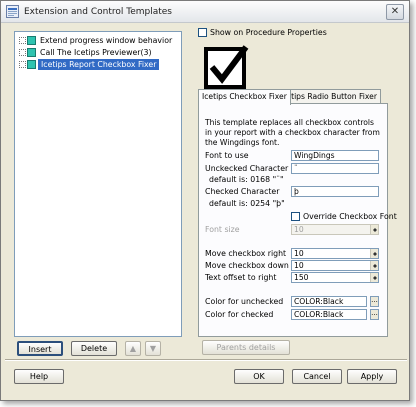  What do you see at coordinates (247, 168) in the screenshot?
I see `unchecked-character-label: Unckecked Character` at bounding box center [247, 168].